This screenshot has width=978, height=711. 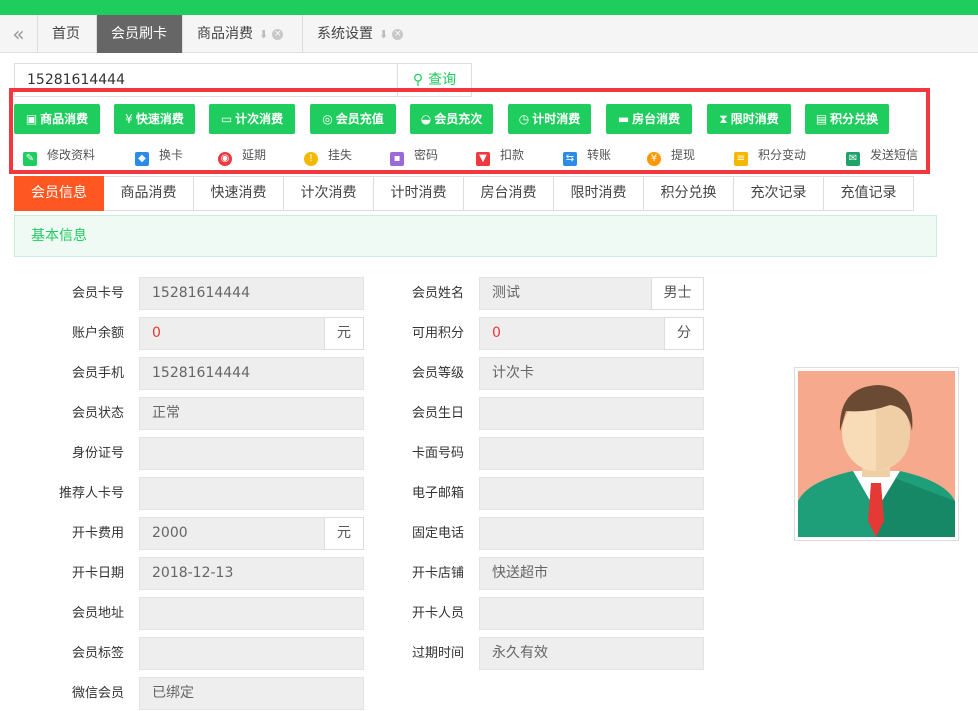 What do you see at coordinates (129, 119) in the screenshot?
I see `yen-icon: ¥` at bounding box center [129, 119].